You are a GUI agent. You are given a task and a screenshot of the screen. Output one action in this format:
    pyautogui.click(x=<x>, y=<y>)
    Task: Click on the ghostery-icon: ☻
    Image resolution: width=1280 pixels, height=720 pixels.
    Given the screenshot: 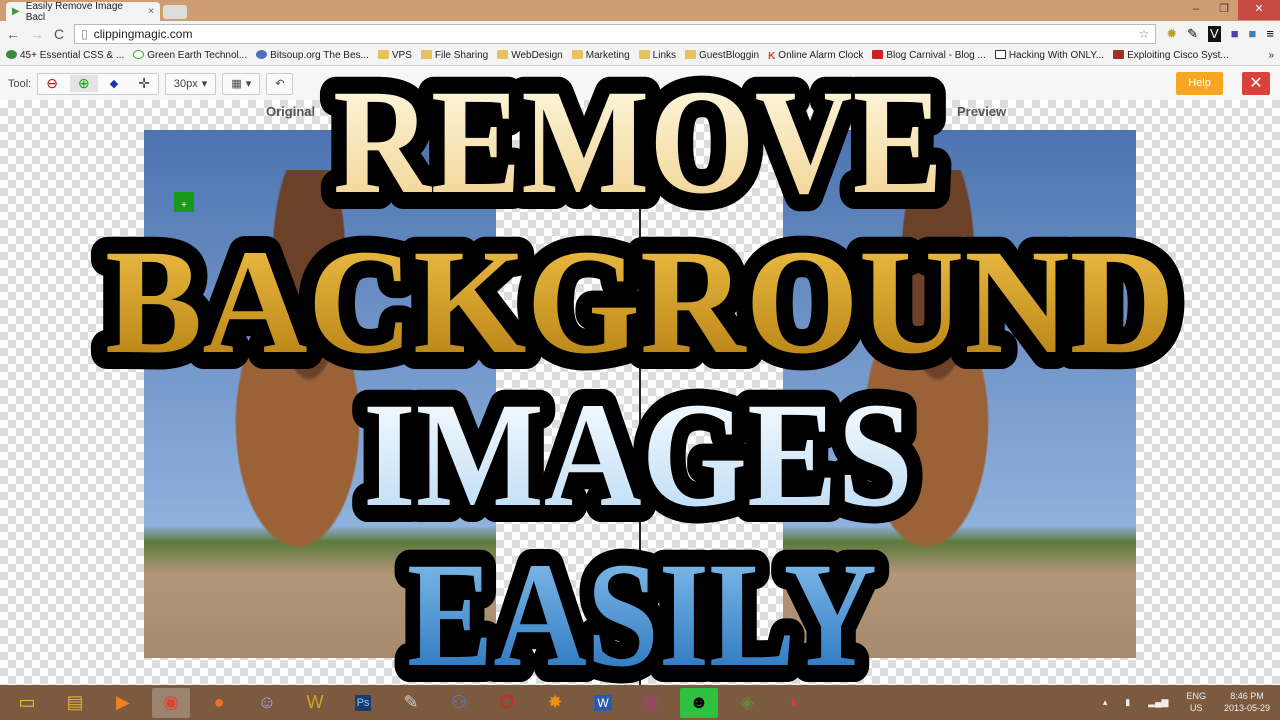 What is the action you would take?
    pyautogui.click(x=699, y=702)
    